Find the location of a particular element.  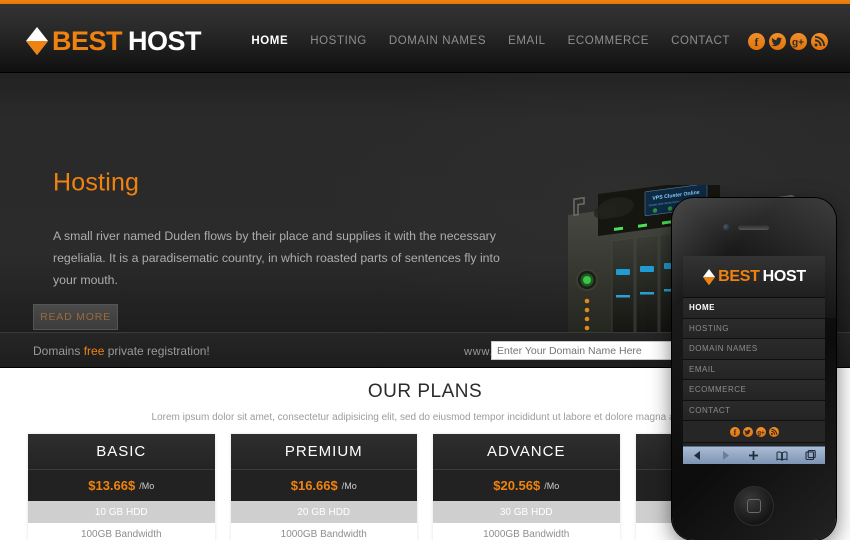

plan-price-row: $13.66$ /Mo is located at coordinates (121, 485).